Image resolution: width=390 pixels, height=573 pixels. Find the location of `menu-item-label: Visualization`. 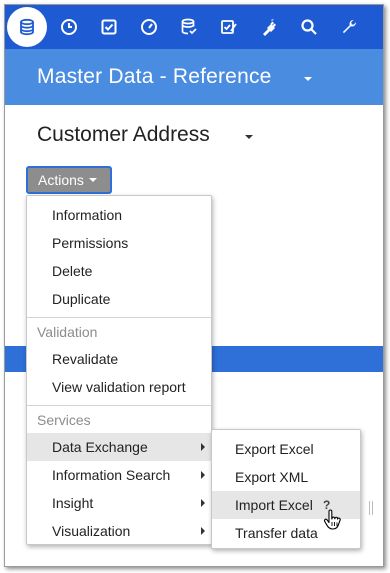

menu-item-label: Visualization is located at coordinates (91, 531).